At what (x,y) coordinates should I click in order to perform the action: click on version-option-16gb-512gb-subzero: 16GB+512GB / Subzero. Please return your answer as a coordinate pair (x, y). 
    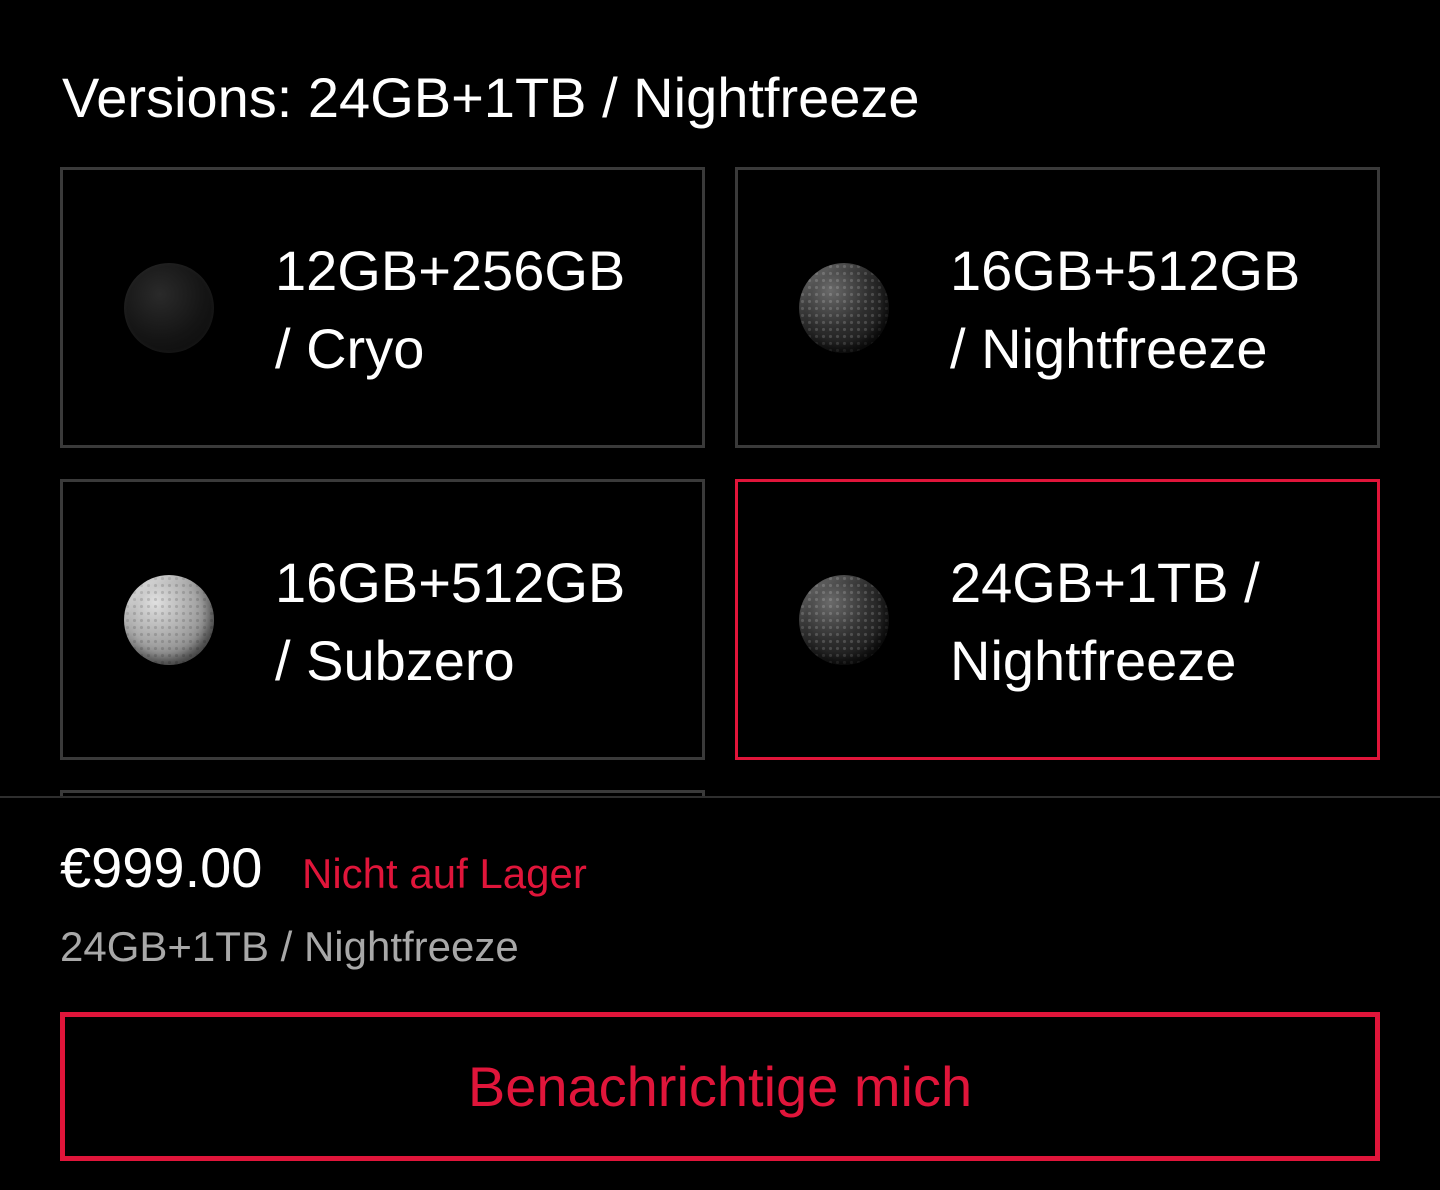
    Looking at the image, I should click on (382, 619).